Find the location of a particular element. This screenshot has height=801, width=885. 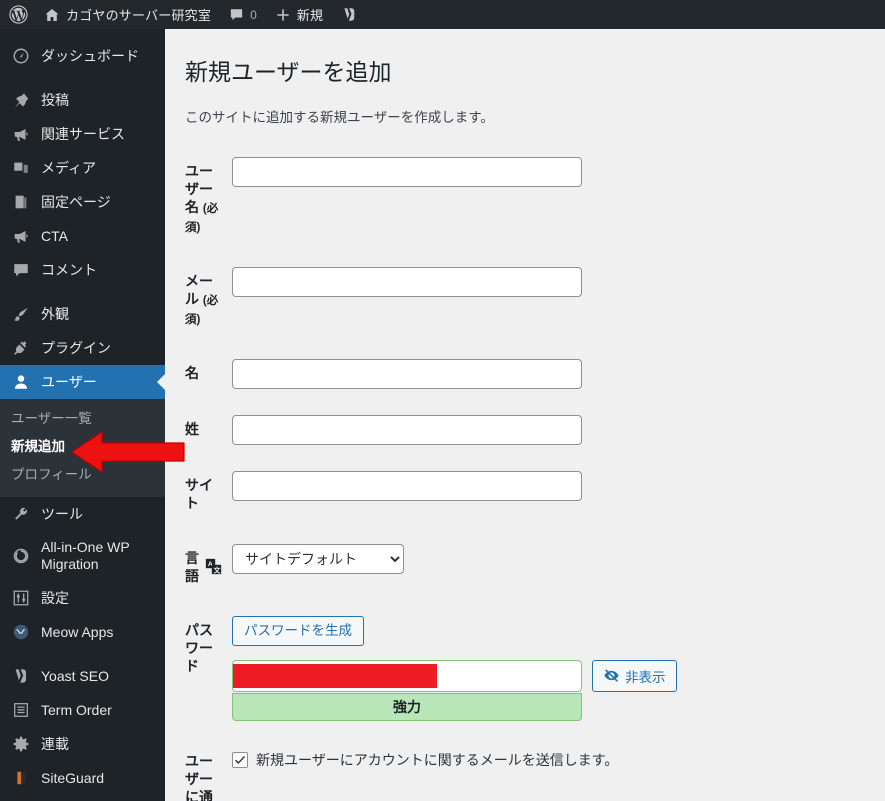

form-row-language: 言語 A 文 サイトデフォルト is located at coordinates (513, 567).